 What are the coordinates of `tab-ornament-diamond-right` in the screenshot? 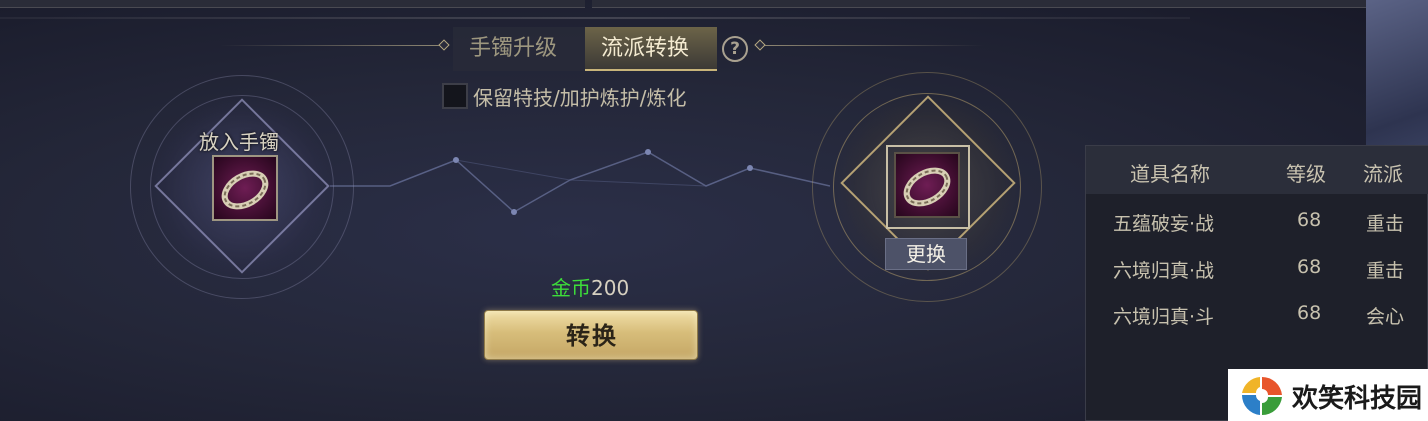 It's located at (760, 45).